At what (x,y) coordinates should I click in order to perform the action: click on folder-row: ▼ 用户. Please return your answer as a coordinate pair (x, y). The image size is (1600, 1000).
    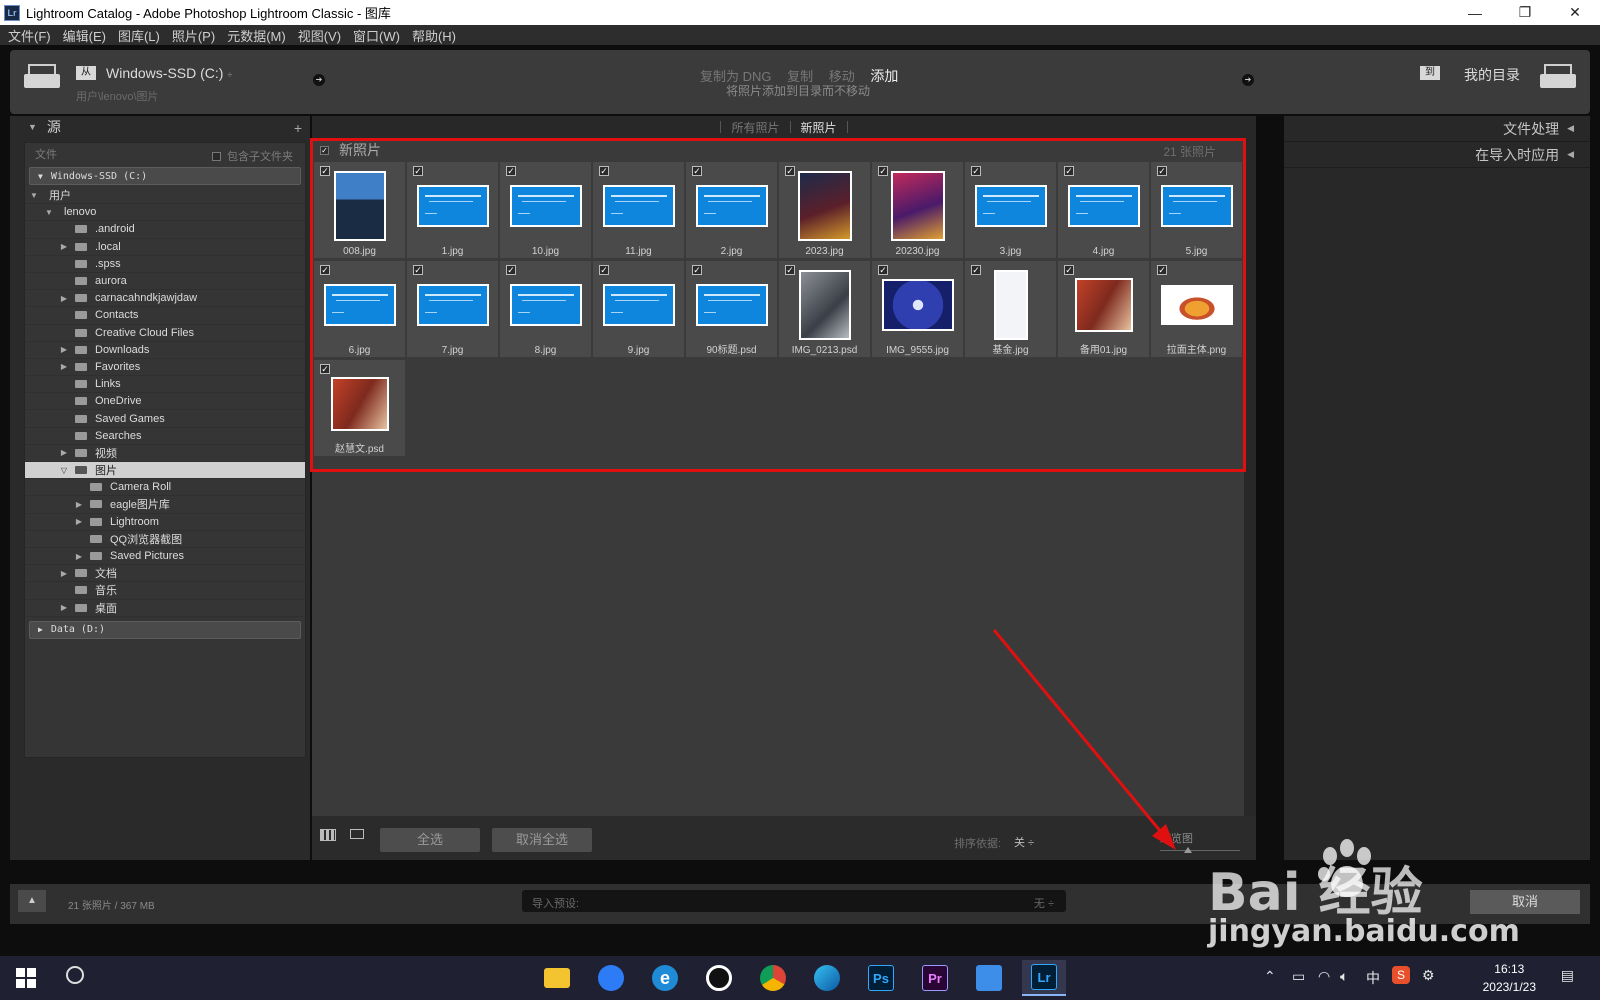
    Looking at the image, I should click on (165, 196).